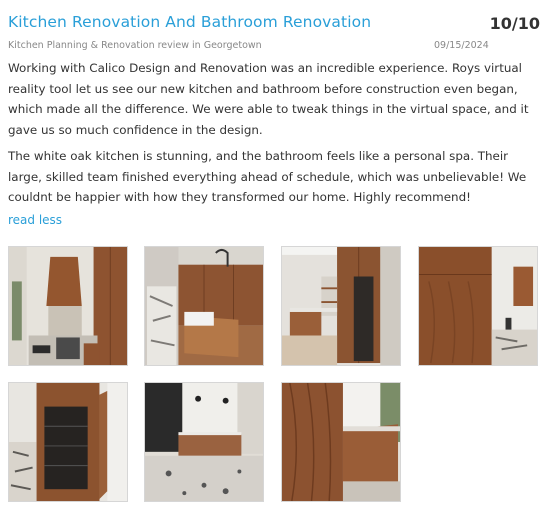  Describe the element at coordinates (514, 23) in the screenshot. I see `review-score: 10/10` at that location.